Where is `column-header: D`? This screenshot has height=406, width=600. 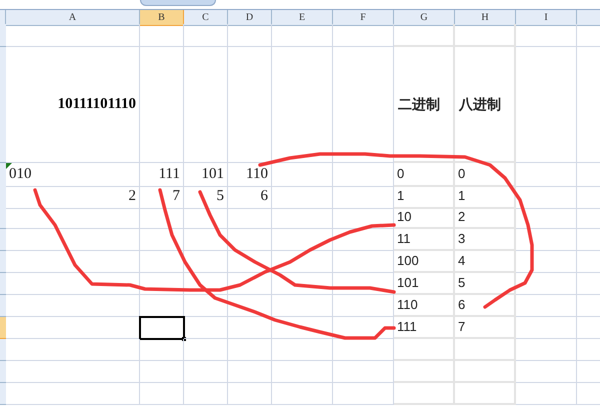
column-header: D is located at coordinates (250, 18).